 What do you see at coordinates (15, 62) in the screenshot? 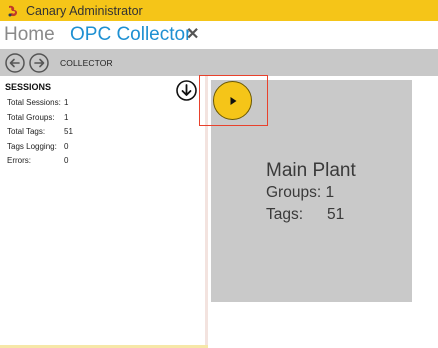
I see `arrow-left-icon` at bounding box center [15, 62].